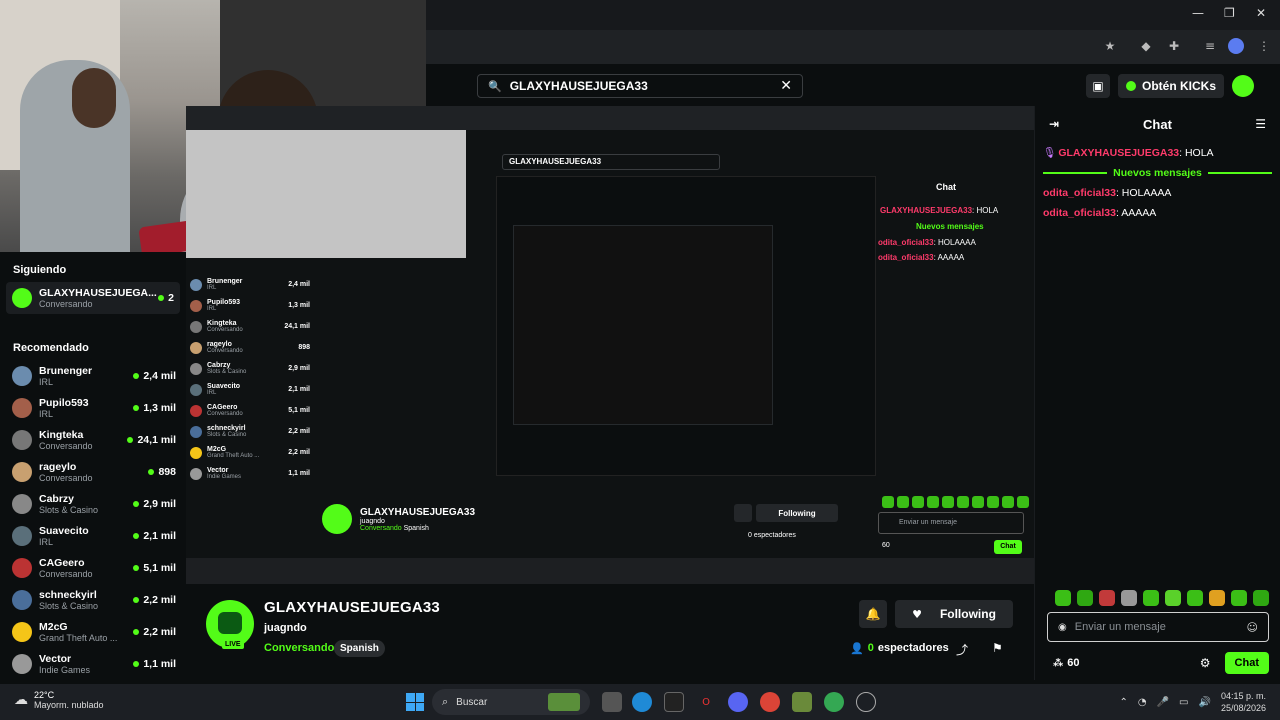  What do you see at coordinates (93, 568) in the screenshot?
I see `sidebar-item-recommended: CAGeero Conversando 5,1 mil` at bounding box center [93, 568].